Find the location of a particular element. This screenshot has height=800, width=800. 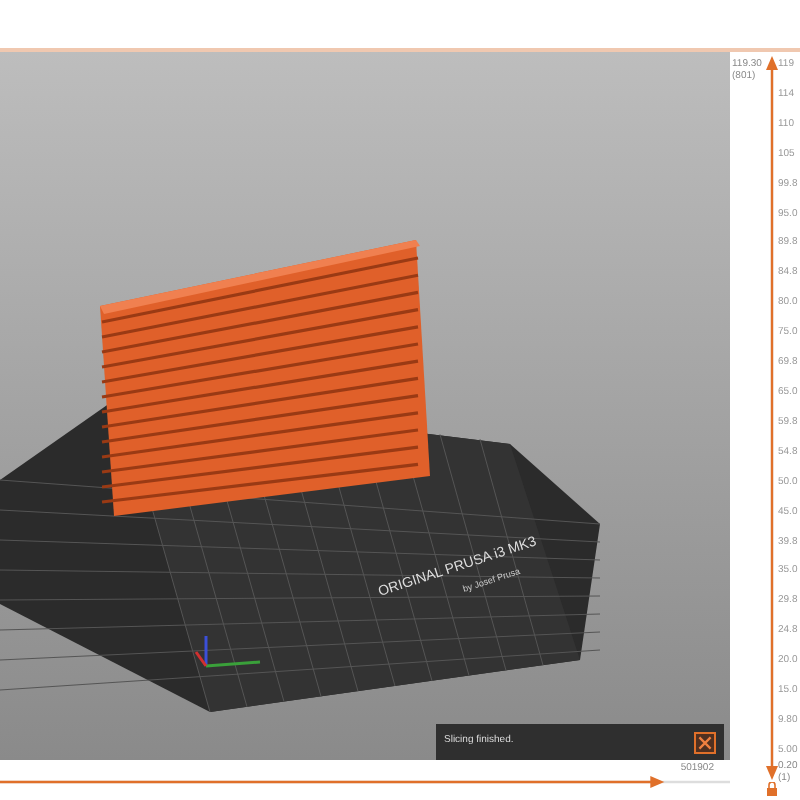

close-icon is located at coordinates (705, 742).